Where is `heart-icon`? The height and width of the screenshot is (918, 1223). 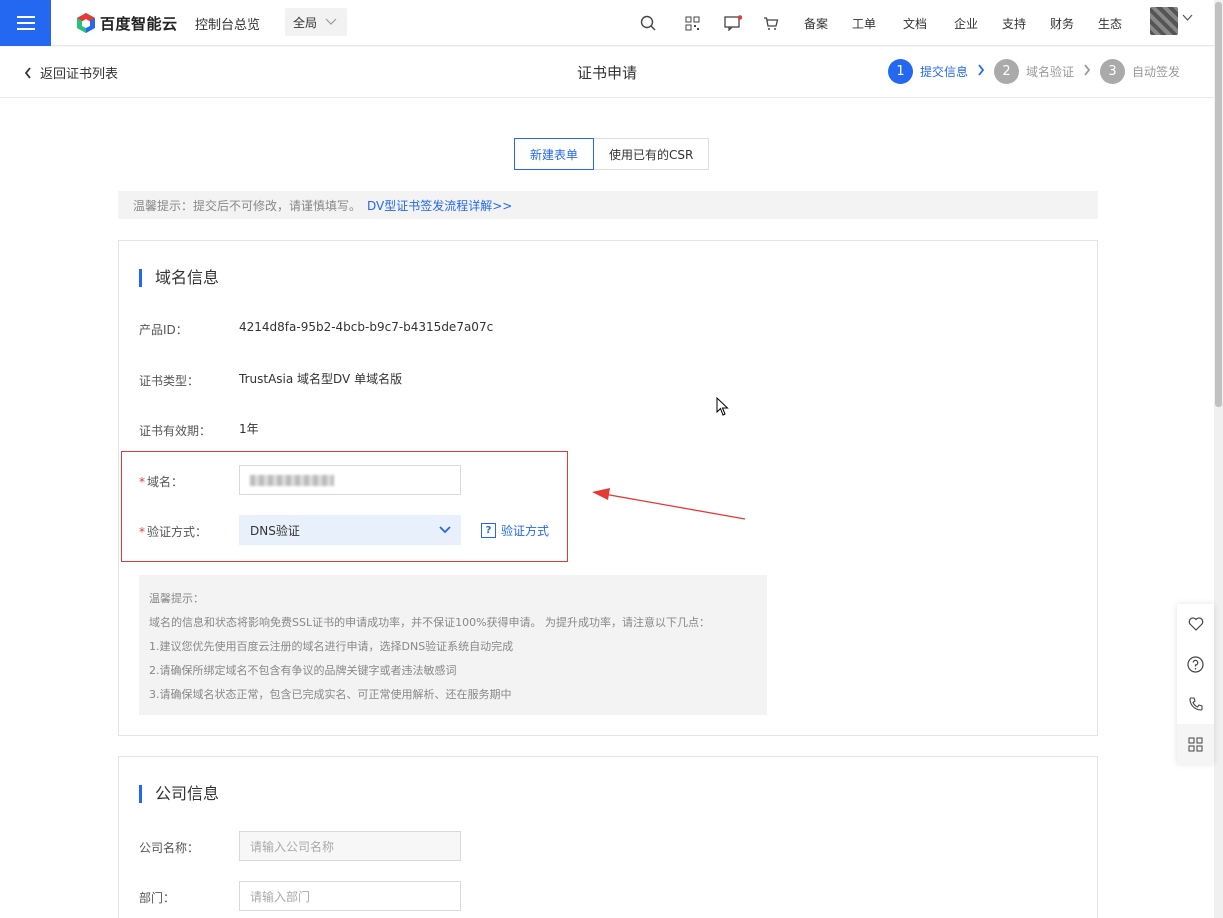 heart-icon is located at coordinates (1195, 624).